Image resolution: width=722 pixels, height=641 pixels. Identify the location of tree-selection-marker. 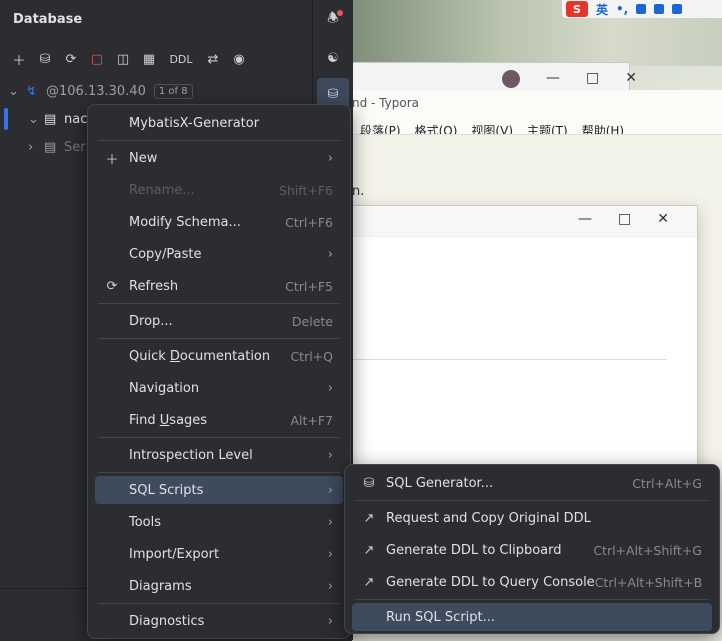
(6, 119).